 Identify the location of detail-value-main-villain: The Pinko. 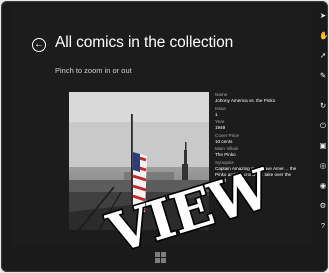
(225, 154).